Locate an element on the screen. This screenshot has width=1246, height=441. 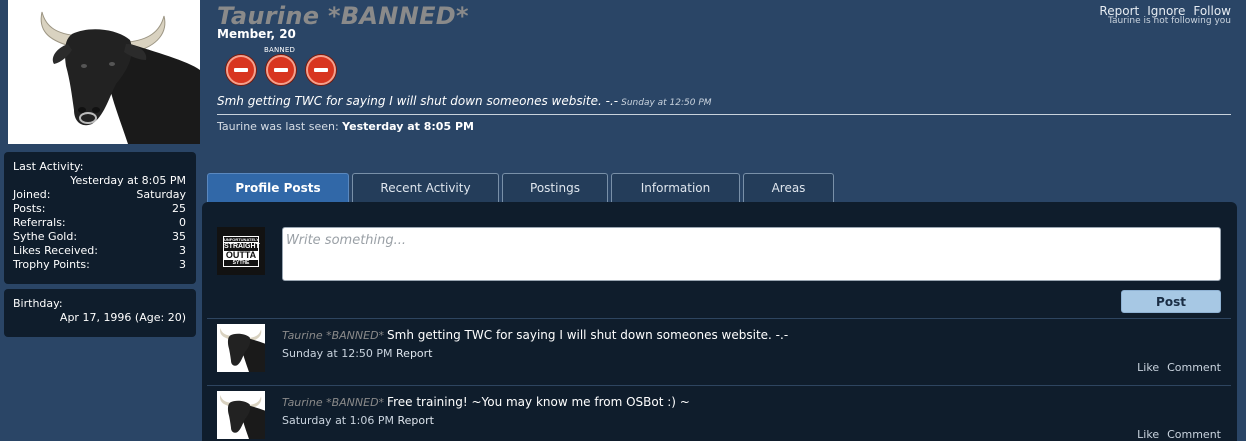
header-divider is located at coordinates (724, 114).